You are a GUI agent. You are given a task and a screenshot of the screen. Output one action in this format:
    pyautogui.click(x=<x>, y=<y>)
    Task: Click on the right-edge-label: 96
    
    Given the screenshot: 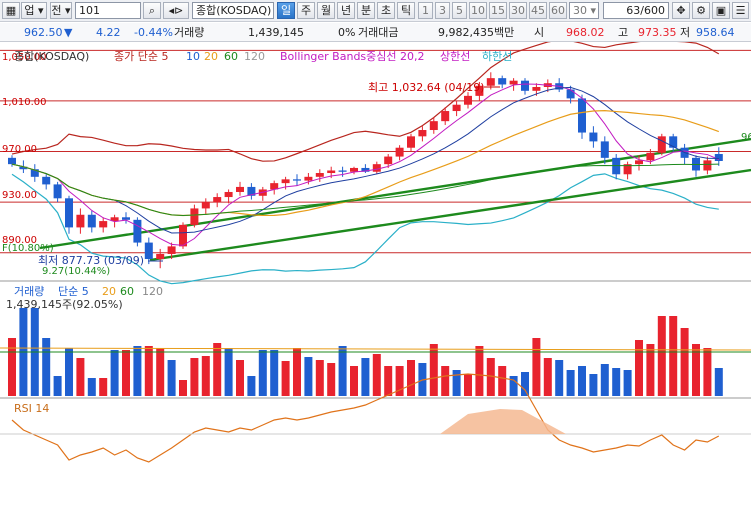 What is the action you would take?
    pyautogui.click(x=746, y=137)
    